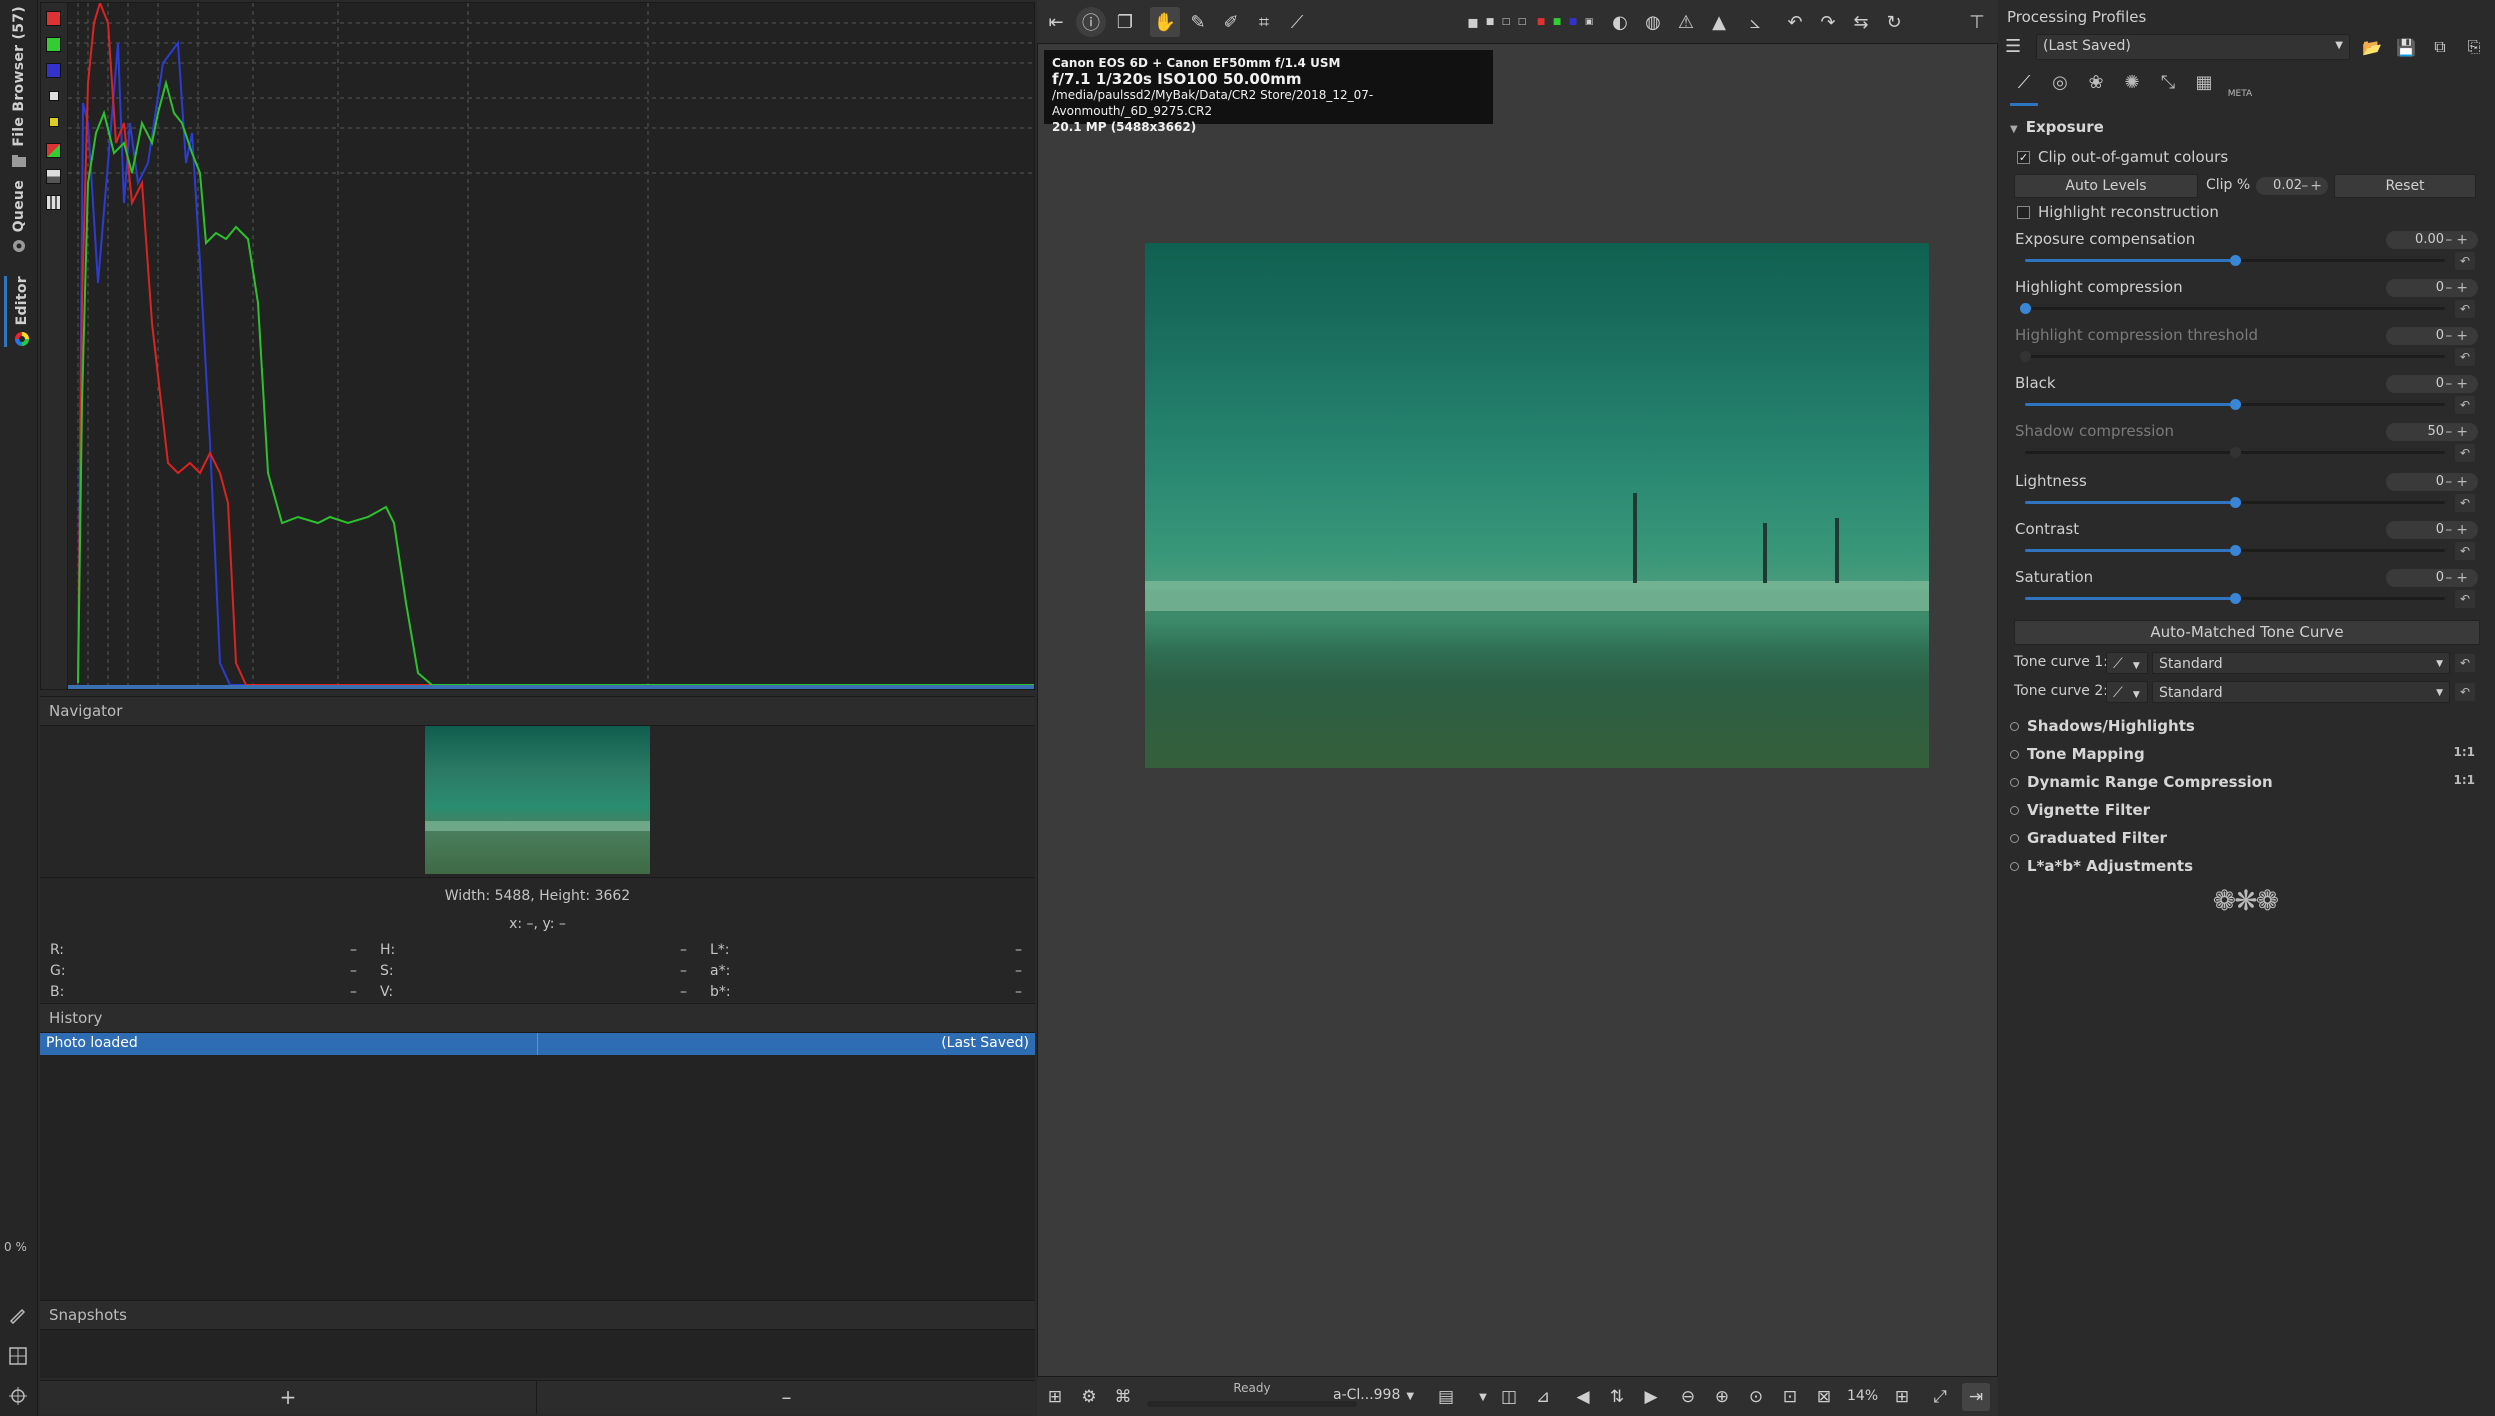 Image resolution: width=2495 pixels, height=1416 pixels. Describe the element at coordinates (537, 800) in the screenshot. I see `navigator-thumbnail` at that location.